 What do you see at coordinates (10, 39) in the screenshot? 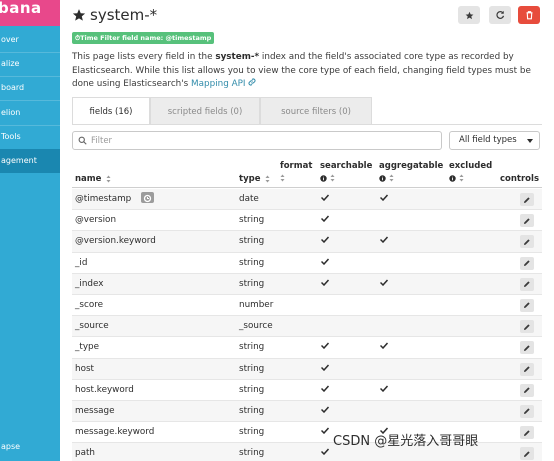
I see `sidebar-item-label: over` at bounding box center [10, 39].